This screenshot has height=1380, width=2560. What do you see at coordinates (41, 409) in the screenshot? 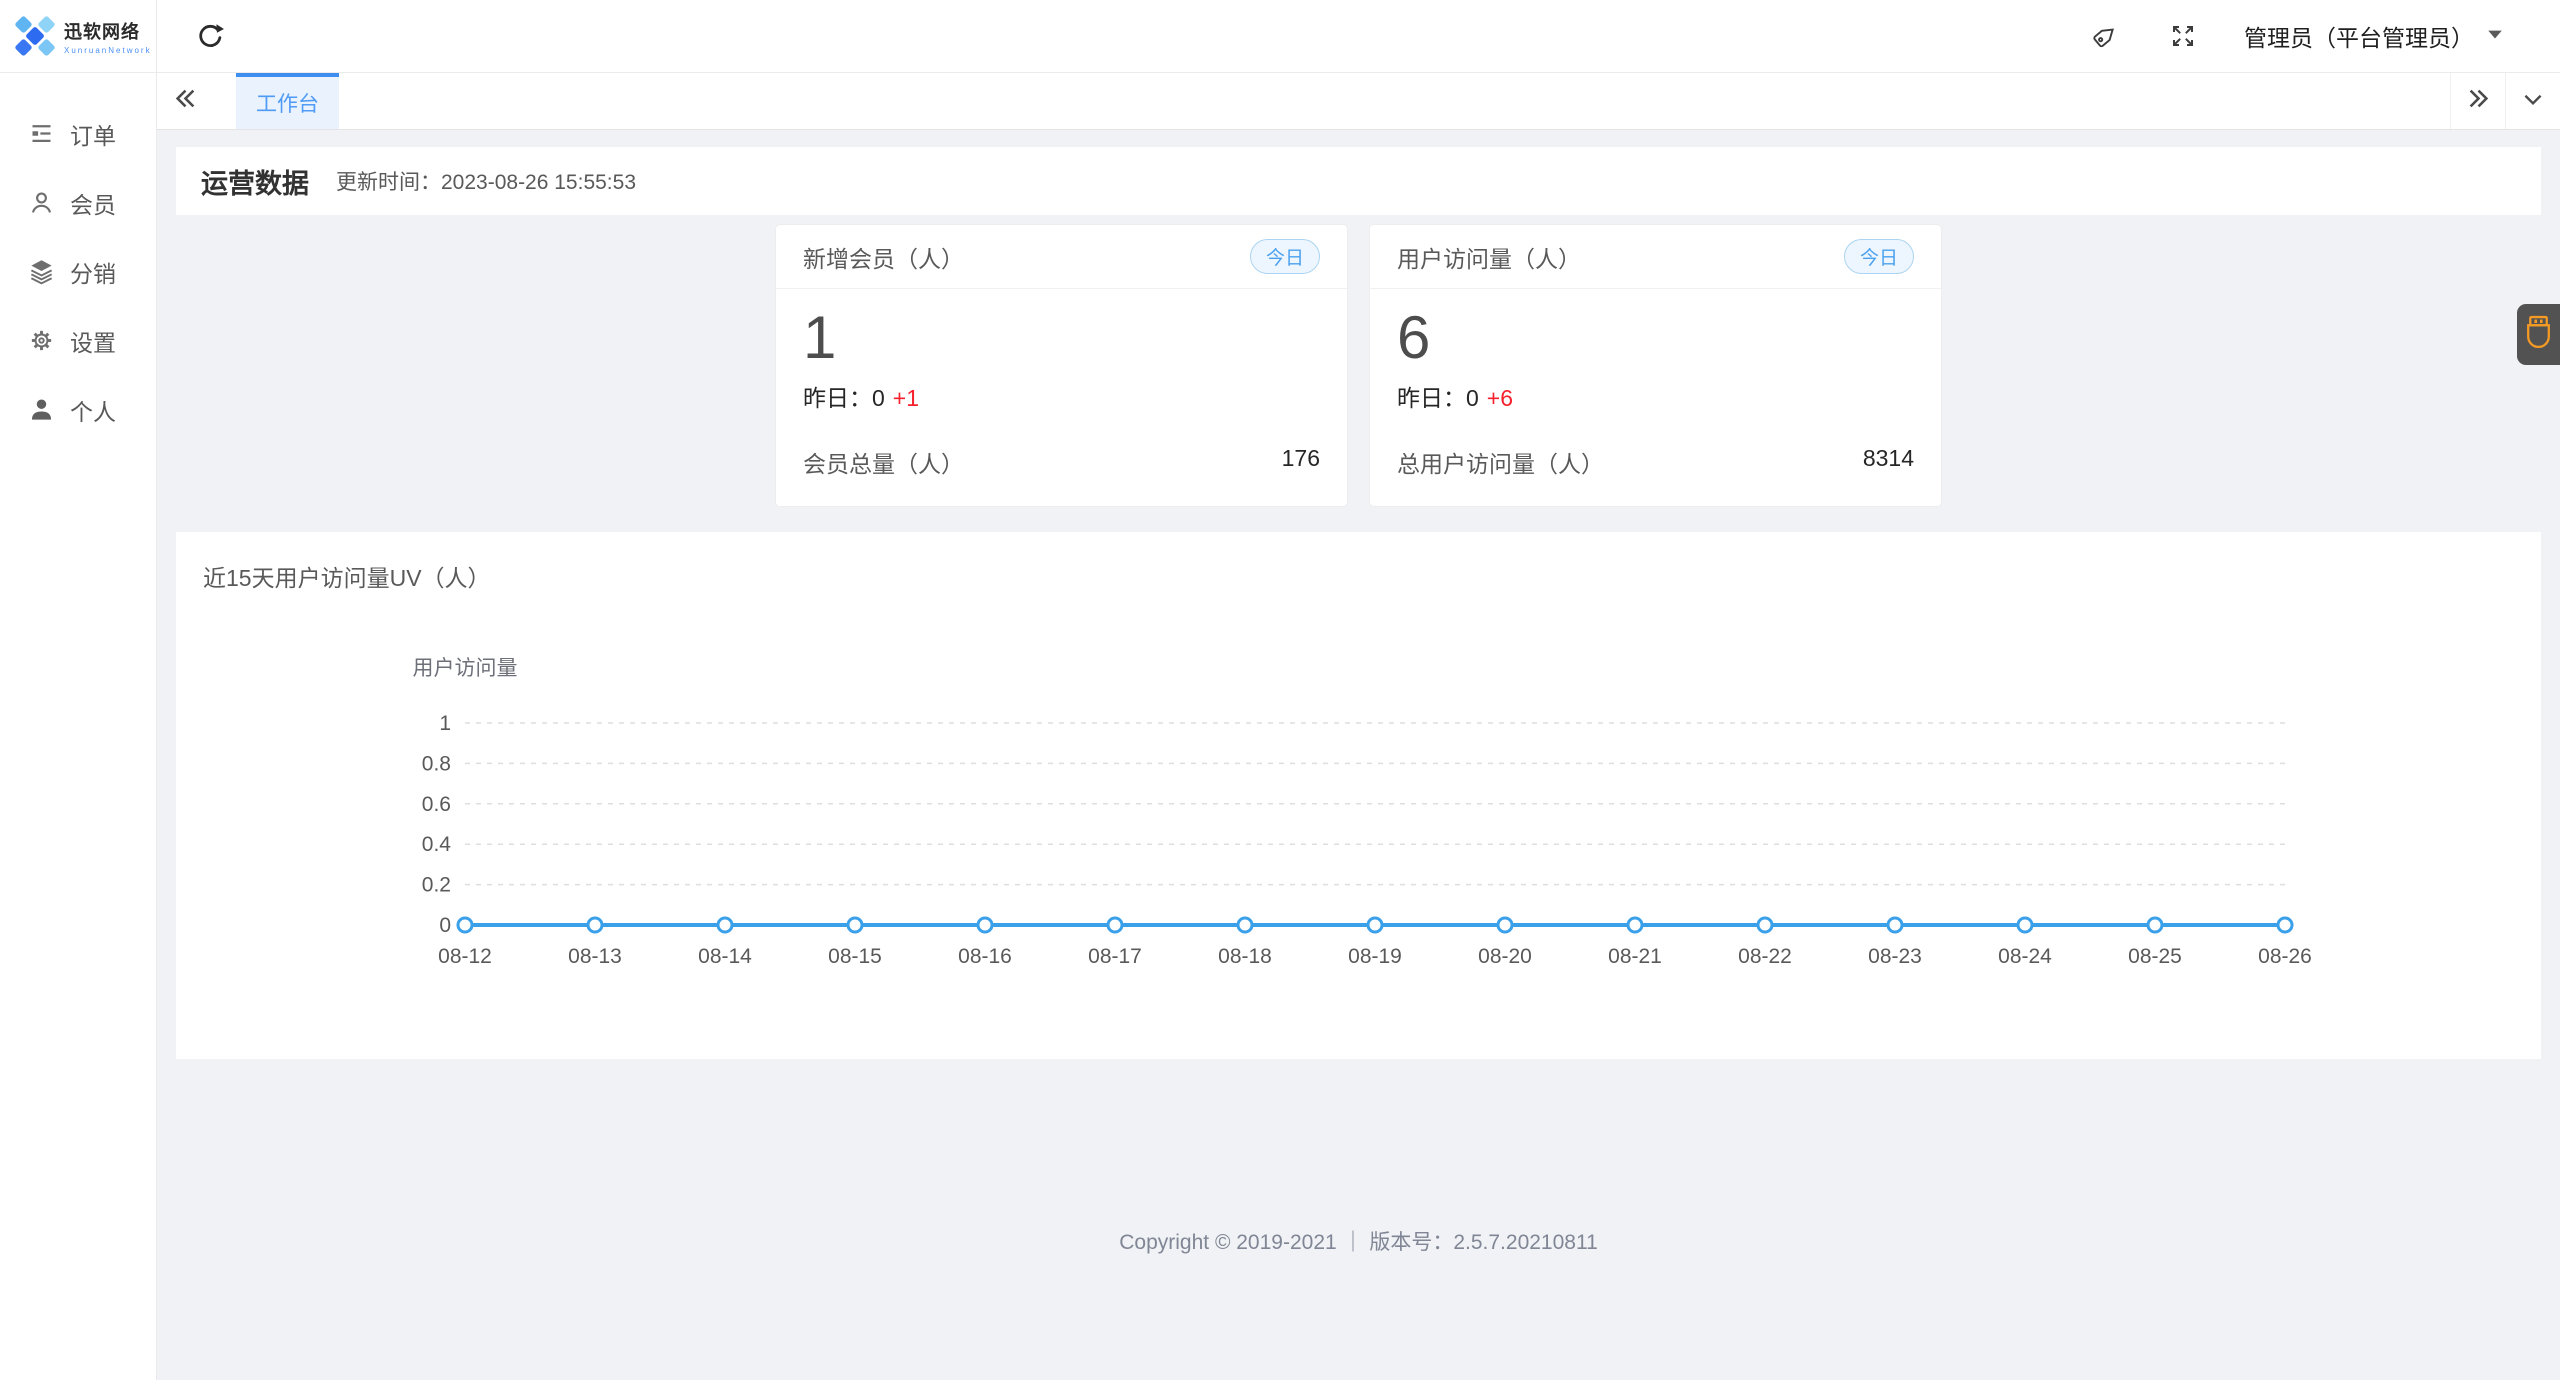
I see `profile-person-icon` at bounding box center [41, 409].